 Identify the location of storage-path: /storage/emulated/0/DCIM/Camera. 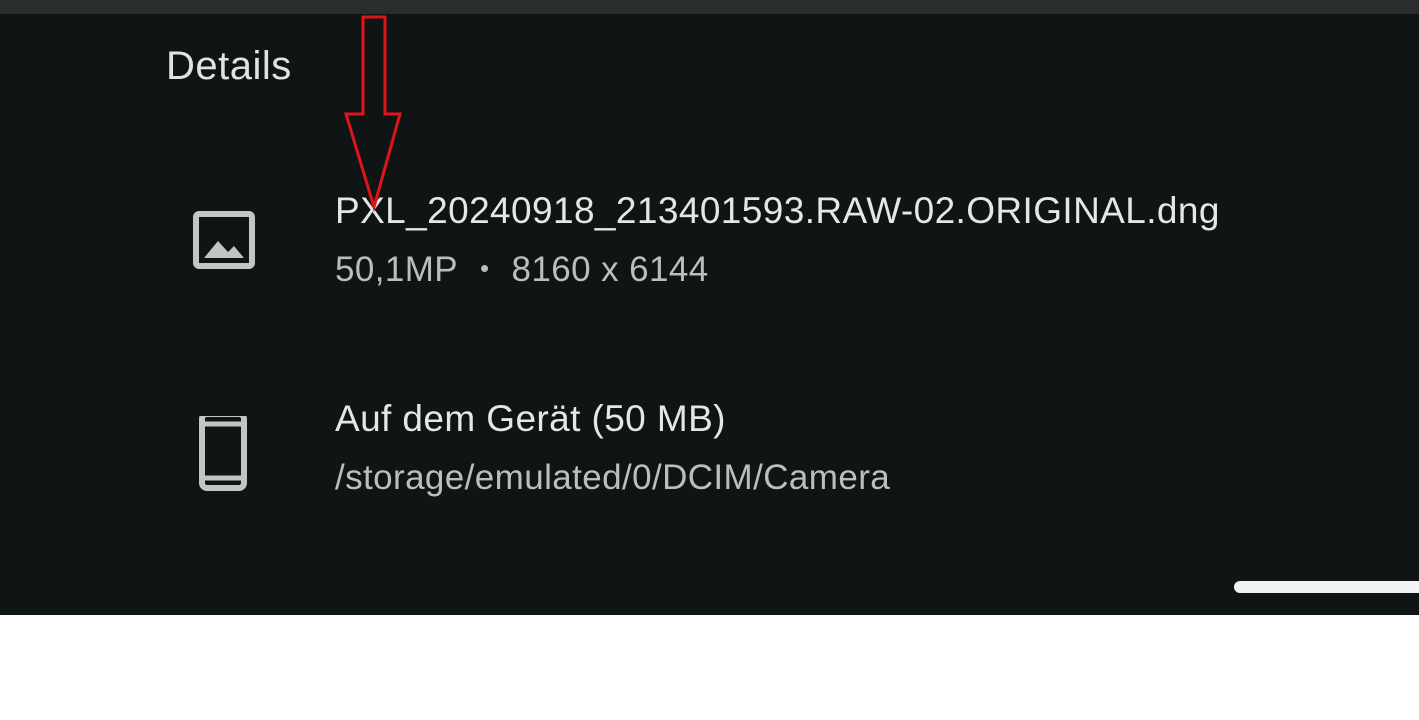
(613, 477).